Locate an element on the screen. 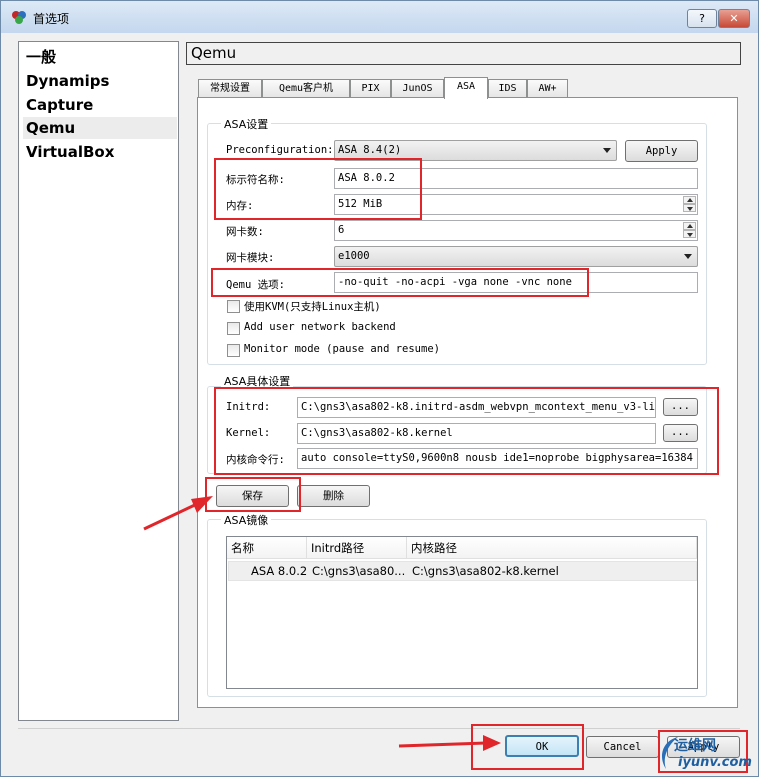  help-button: ? is located at coordinates (702, 18).